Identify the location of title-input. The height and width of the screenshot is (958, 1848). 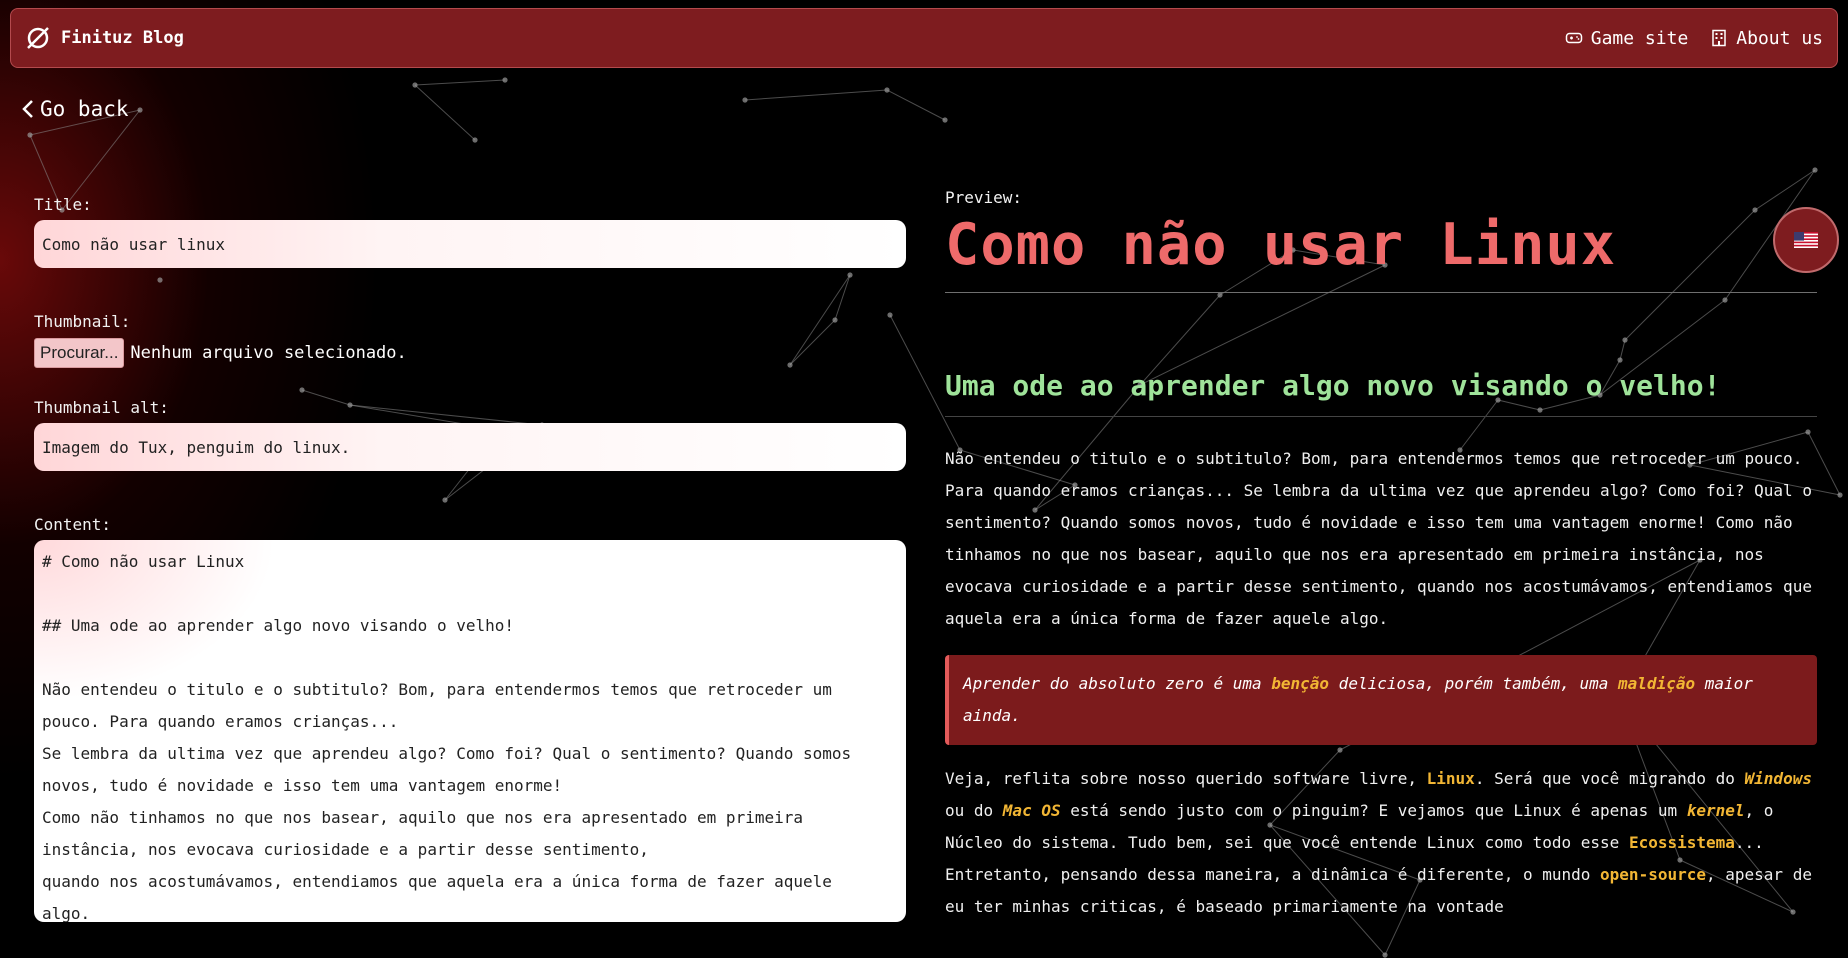
(470, 244).